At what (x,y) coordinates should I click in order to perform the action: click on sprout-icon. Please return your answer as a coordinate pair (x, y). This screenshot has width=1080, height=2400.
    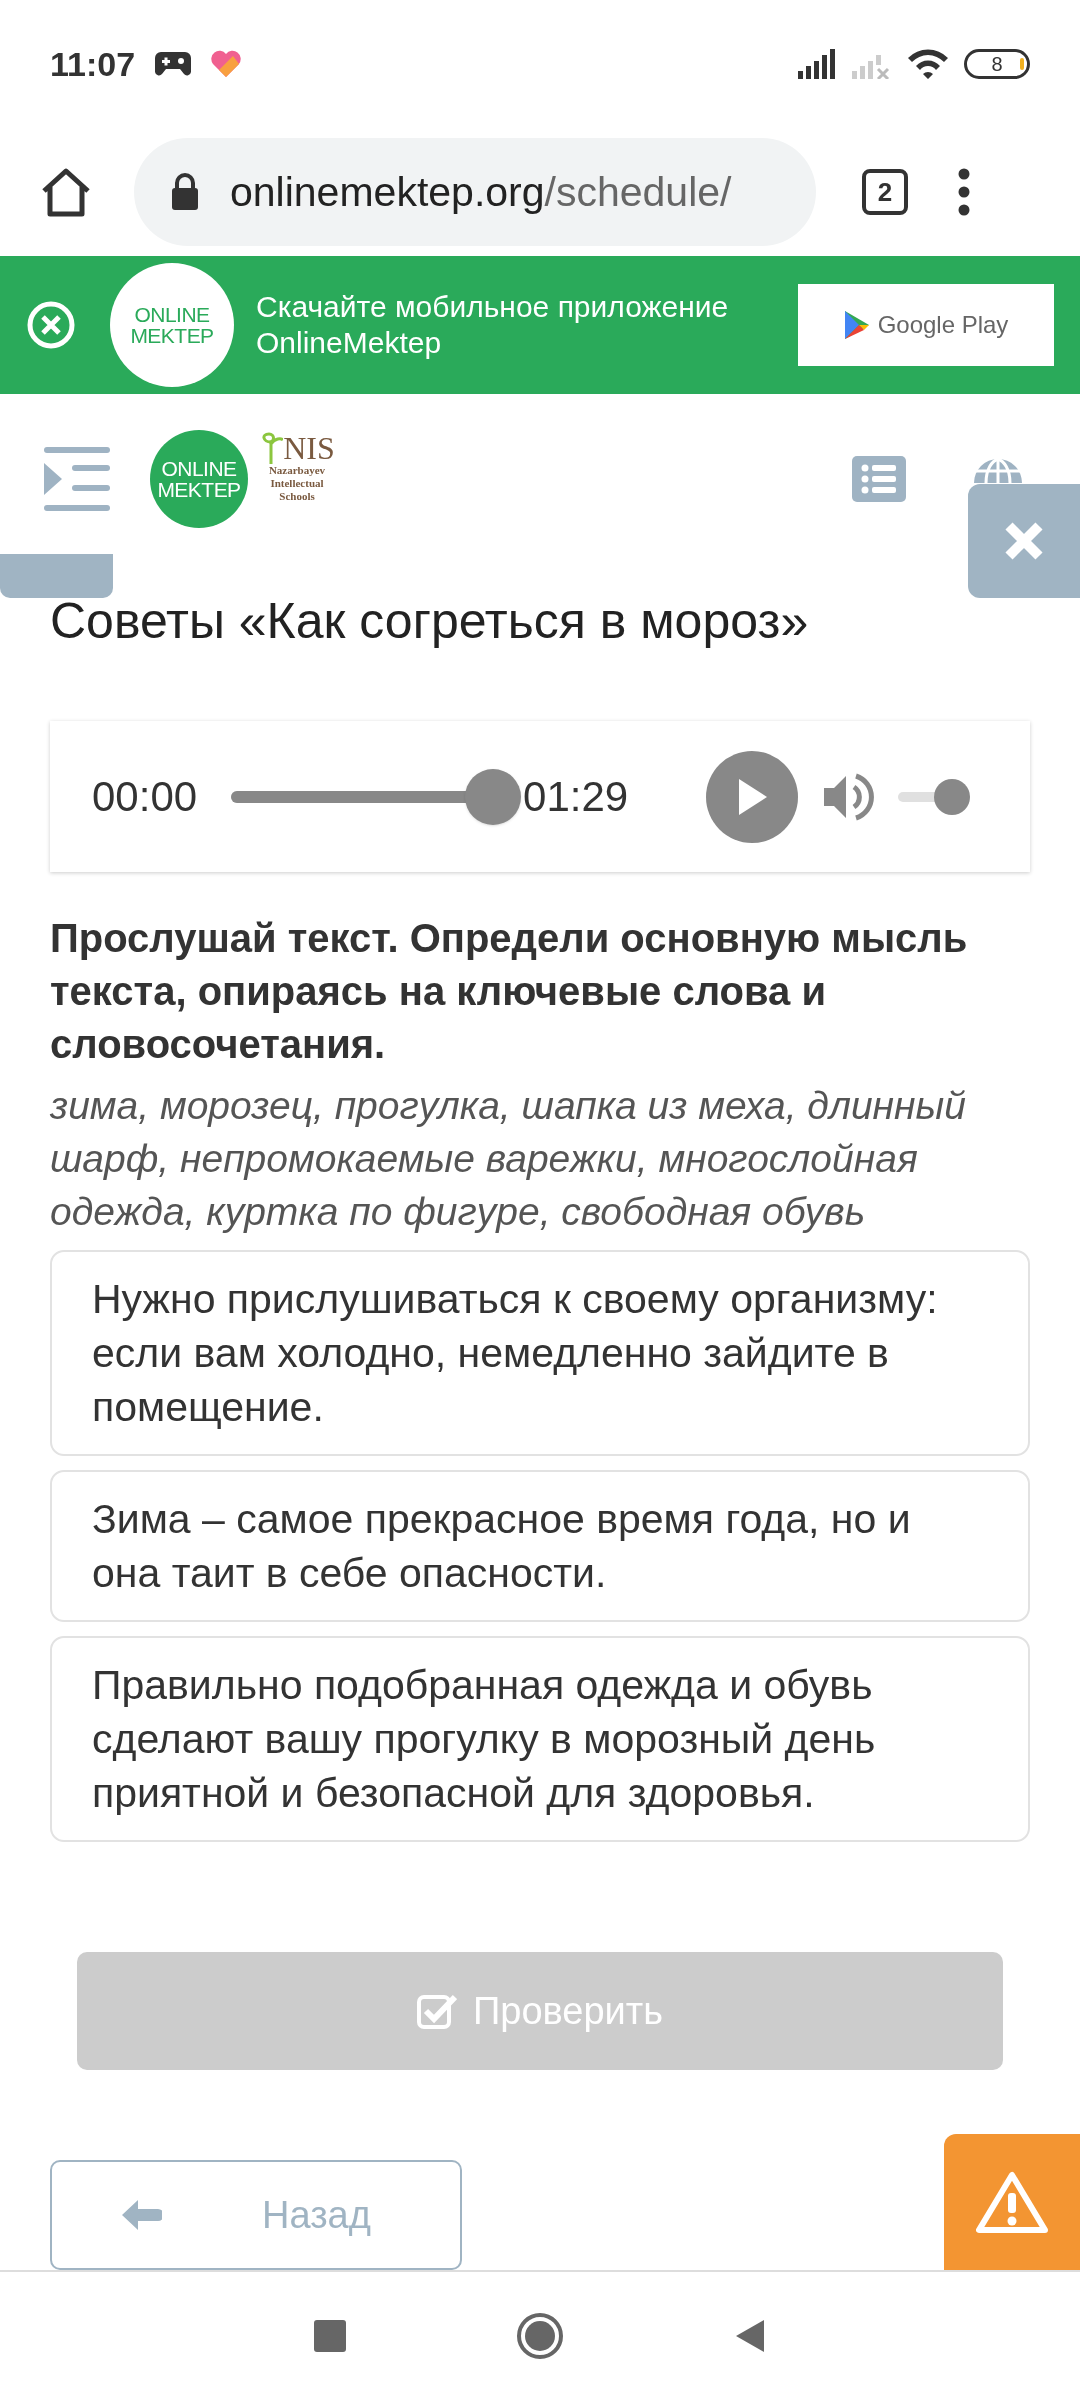
    Looking at the image, I should click on (271, 447).